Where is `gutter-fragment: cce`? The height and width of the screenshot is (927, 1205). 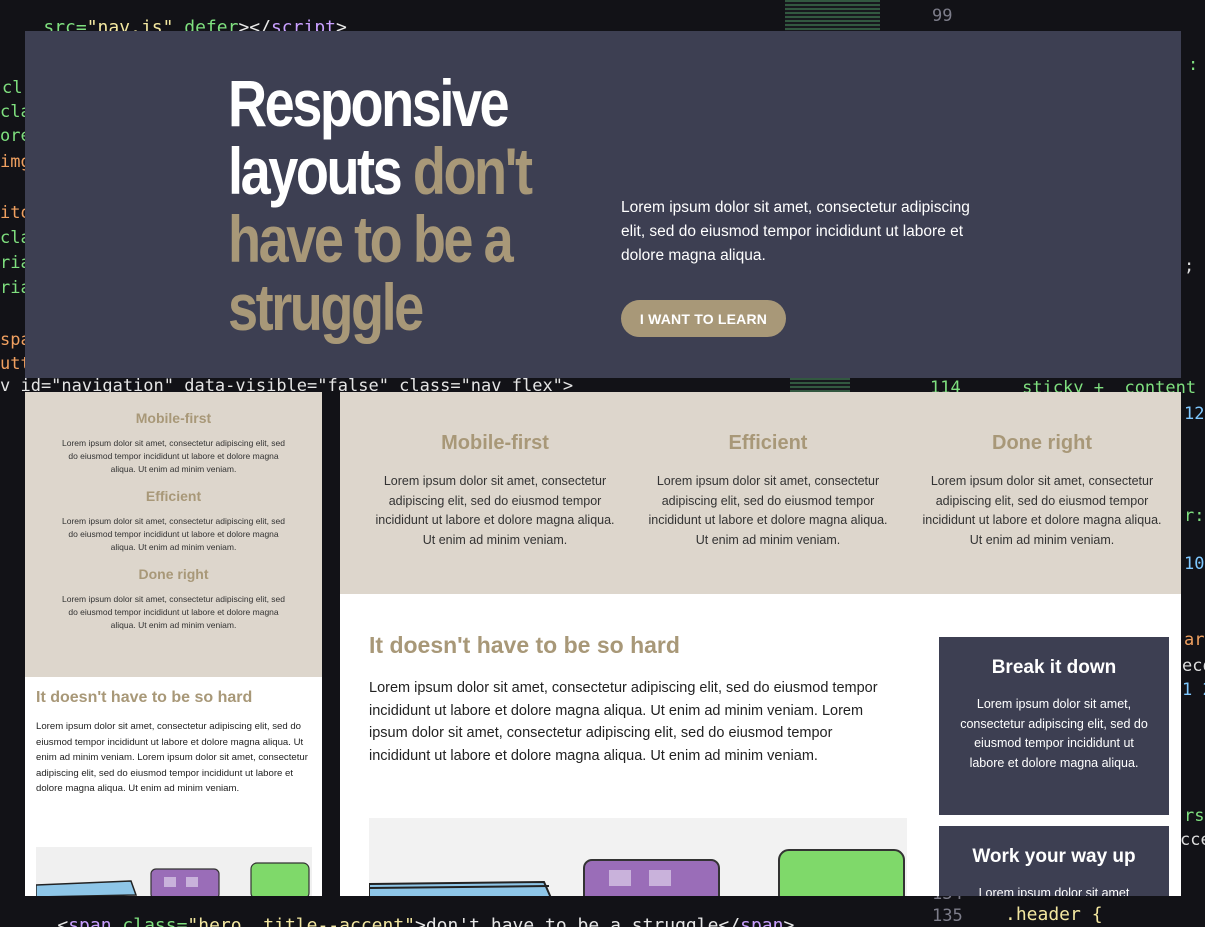
gutter-fragment: cce is located at coordinates (1192, 840).